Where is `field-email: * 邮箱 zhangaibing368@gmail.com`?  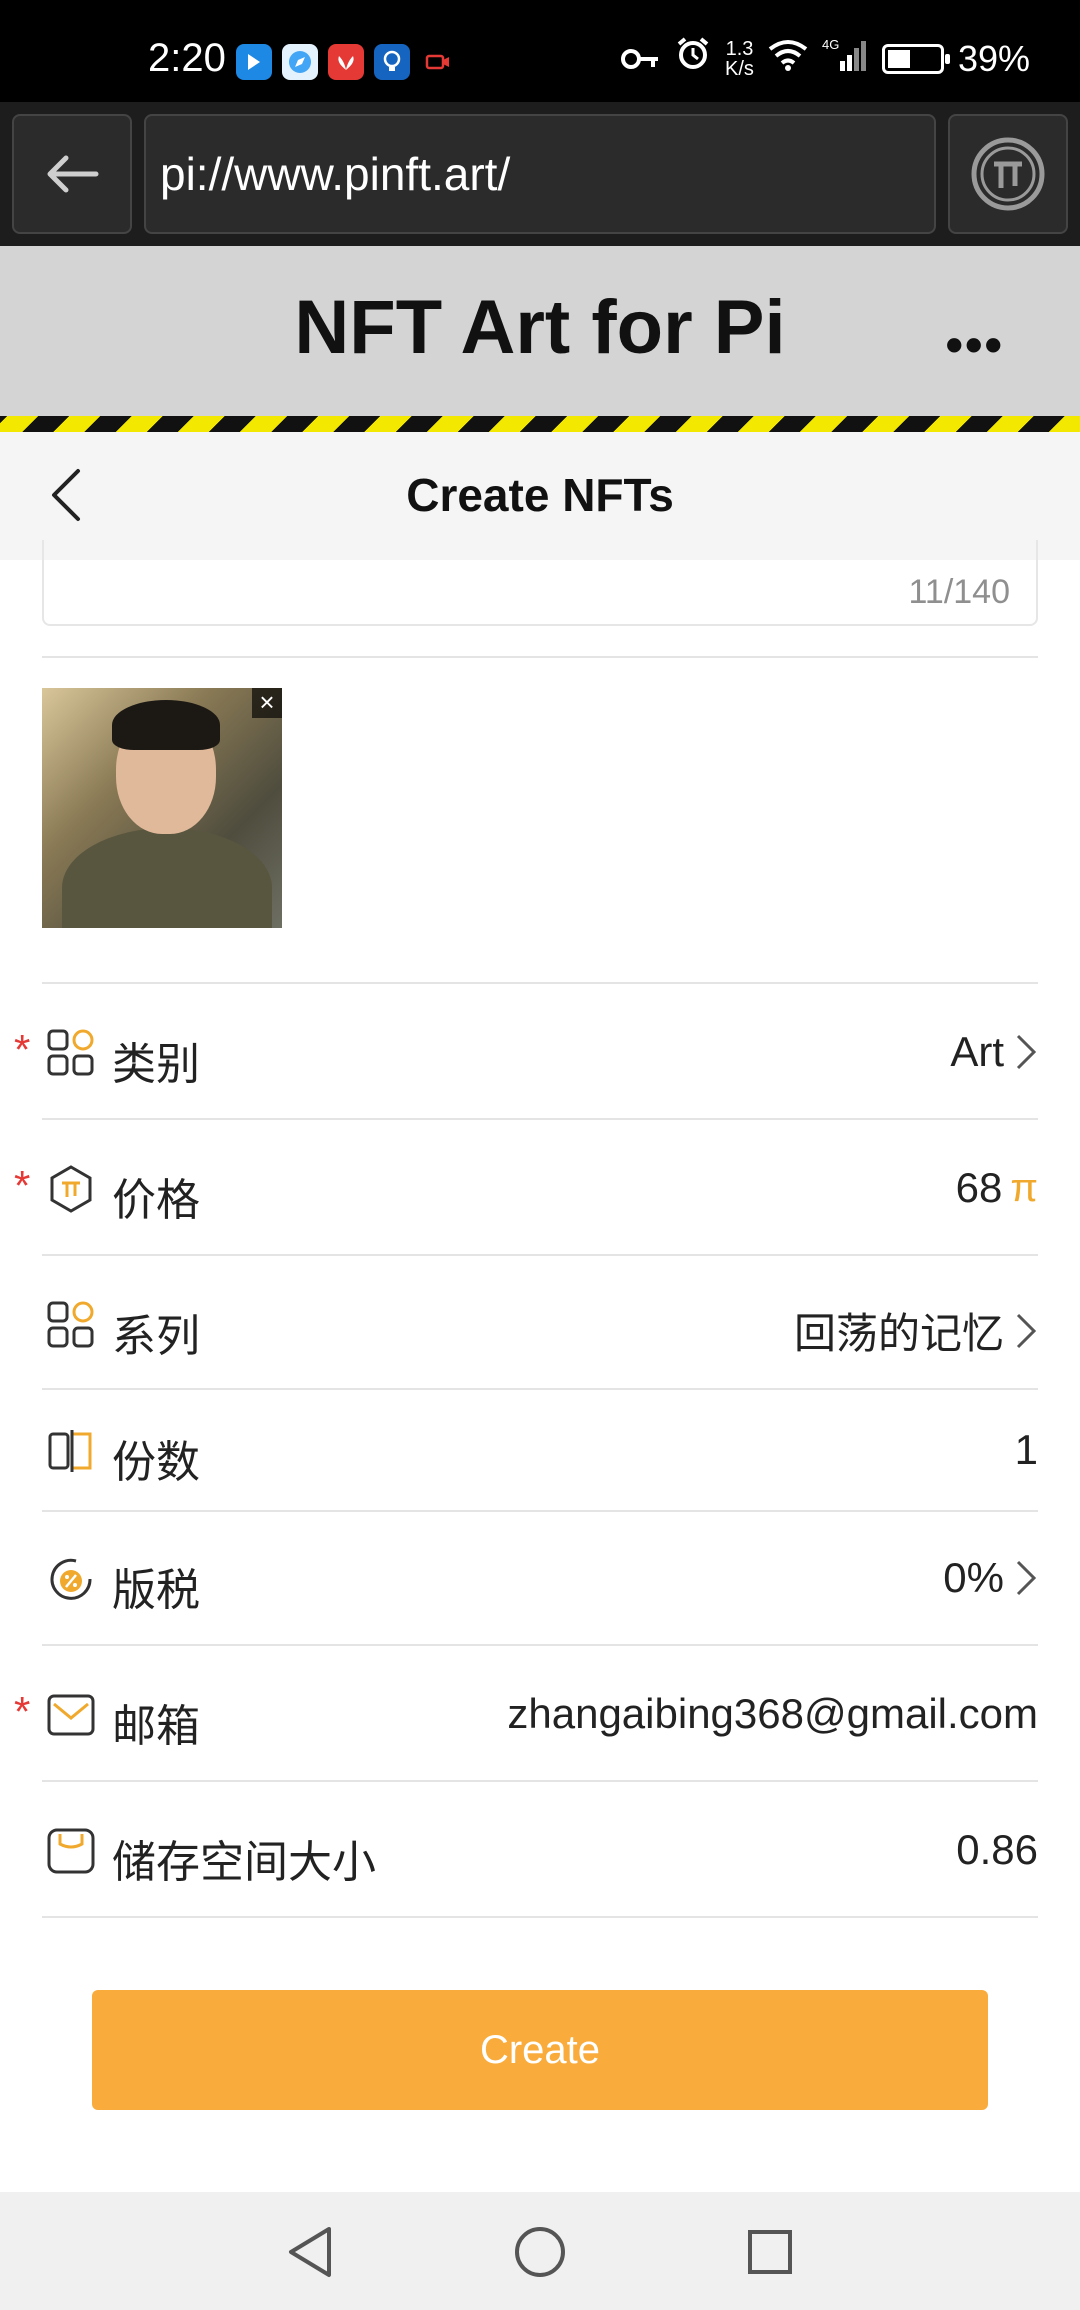 field-email: * 邮箱 zhangaibing368@gmail.com is located at coordinates (540, 1713).